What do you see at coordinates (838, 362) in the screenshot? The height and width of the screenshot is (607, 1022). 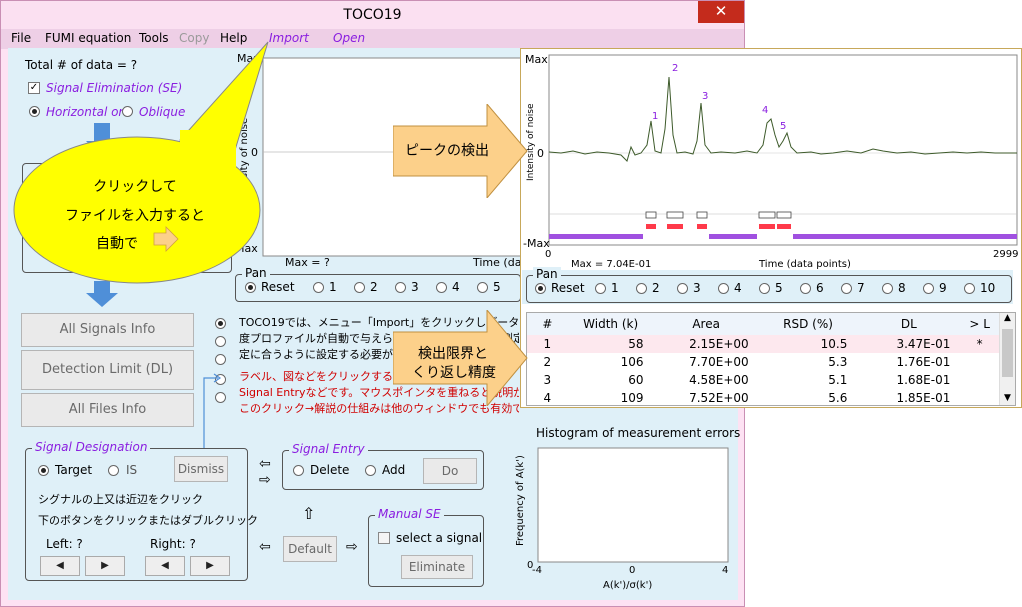 I see `table-cell: 5.3` at bounding box center [838, 362].